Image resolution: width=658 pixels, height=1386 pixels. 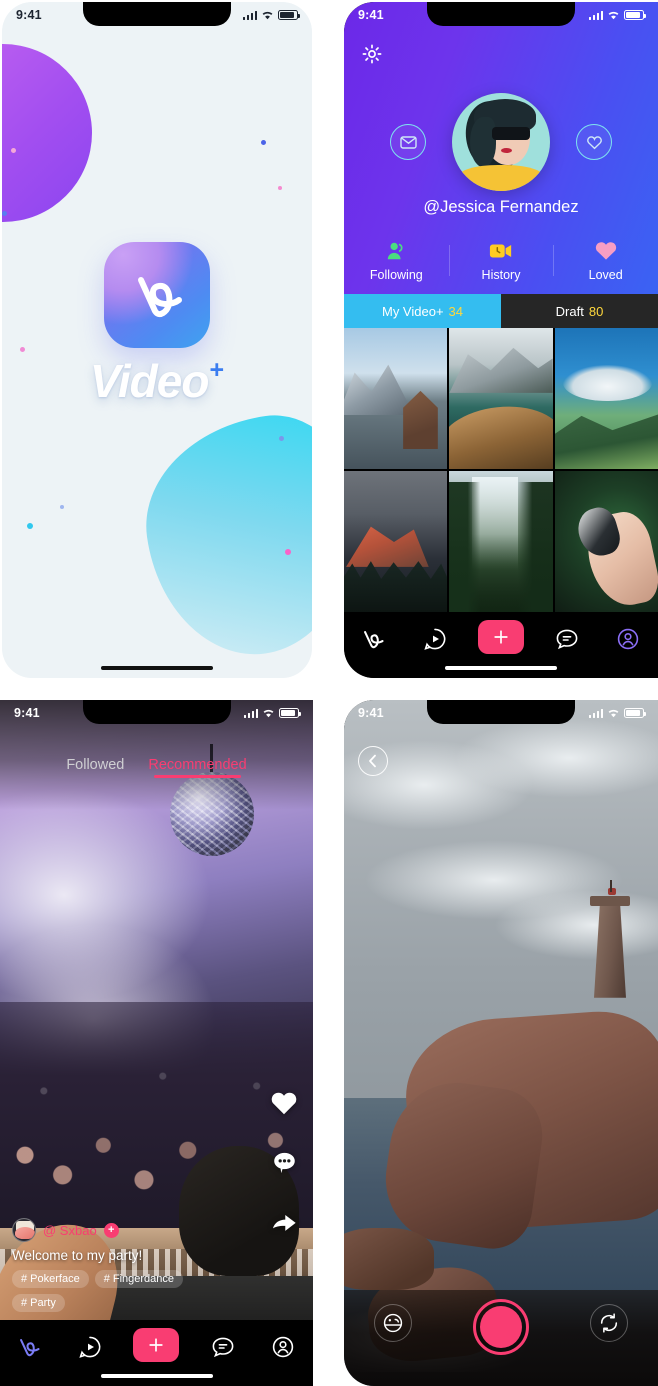 What do you see at coordinates (38, 1303) in the screenshot?
I see `hashtag: # Party` at bounding box center [38, 1303].